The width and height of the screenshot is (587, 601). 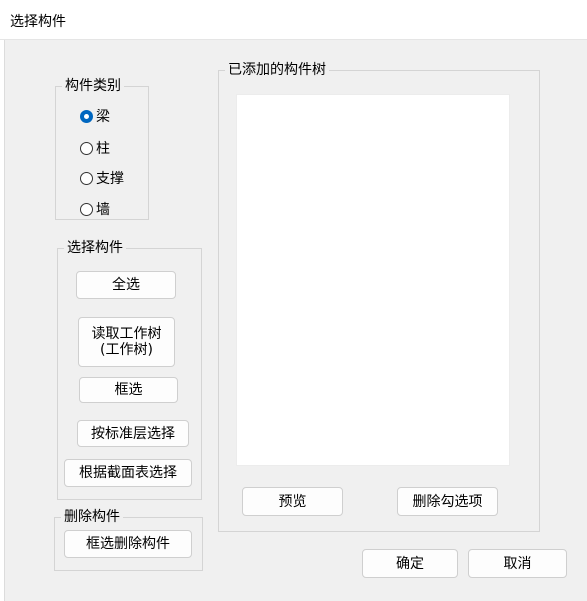 I want to click on radio-beam-label: 梁, so click(x=103, y=117).